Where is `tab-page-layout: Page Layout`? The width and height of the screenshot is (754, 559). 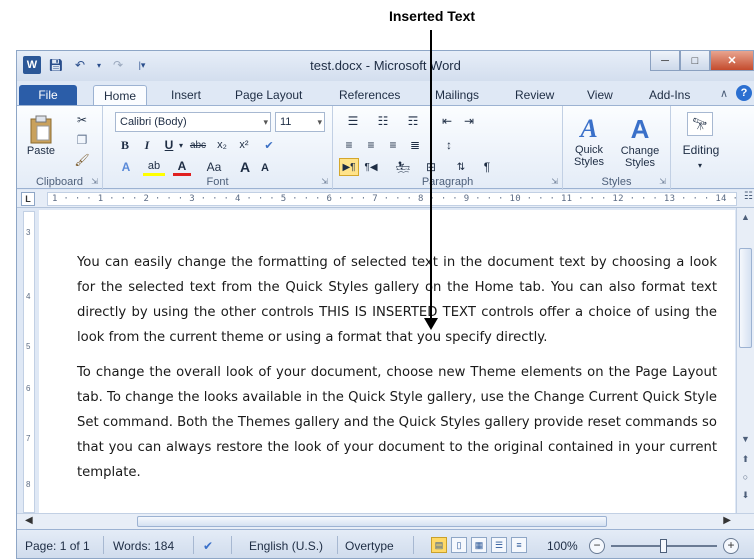 tab-page-layout: Page Layout is located at coordinates (268, 95).